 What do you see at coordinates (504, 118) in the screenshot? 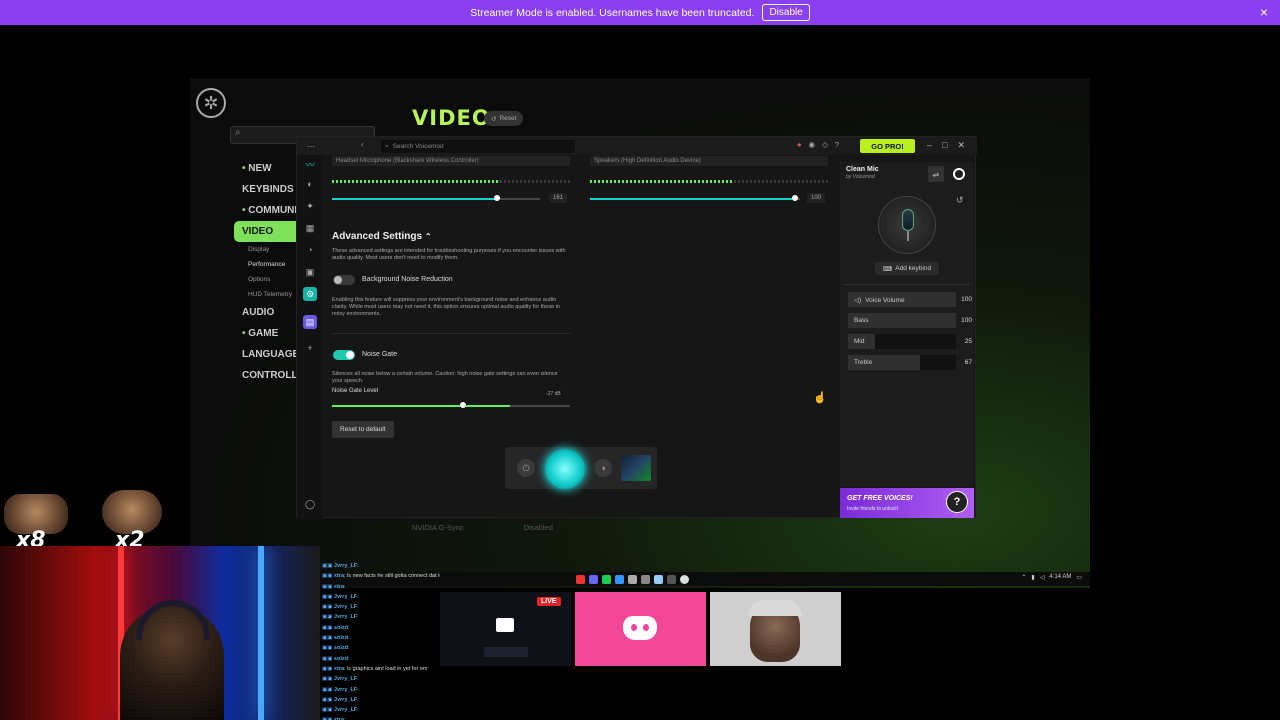
I see `reset-button: ↺ Reset` at bounding box center [504, 118].